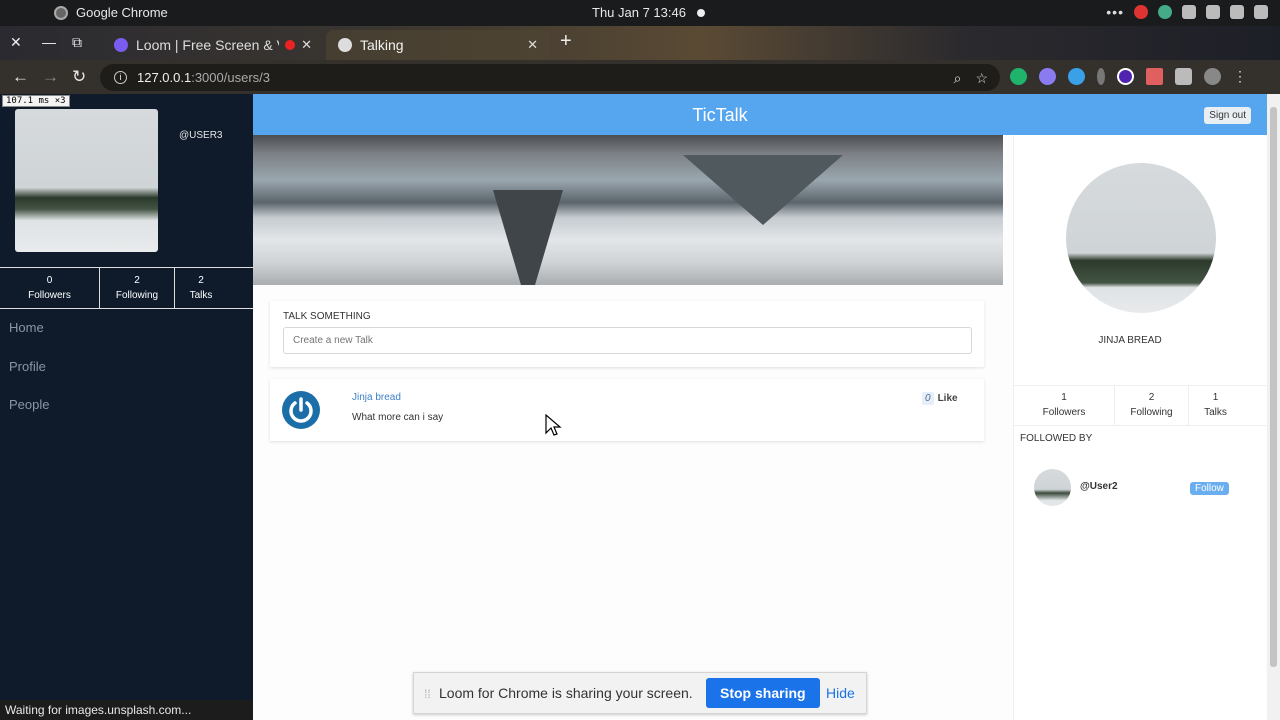 The width and height of the screenshot is (1280, 720). Describe the element at coordinates (1261, 12) in the screenshot. I see `battery-icon` at that location.